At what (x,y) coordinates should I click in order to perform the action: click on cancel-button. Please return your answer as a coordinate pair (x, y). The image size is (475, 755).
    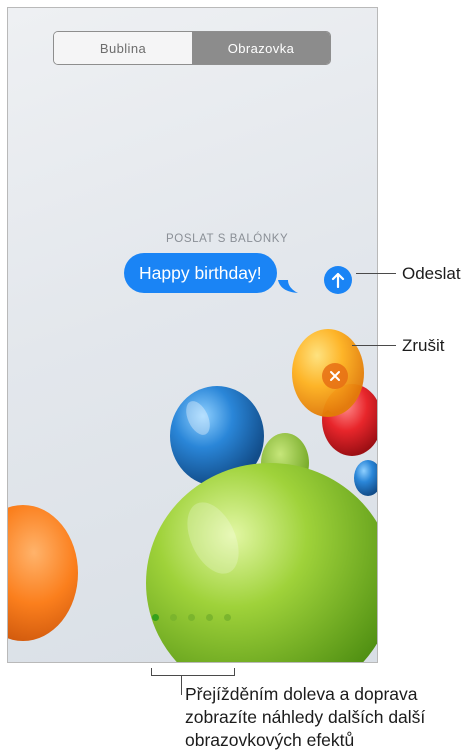
    Looking at the image, I should click on (335, 376).